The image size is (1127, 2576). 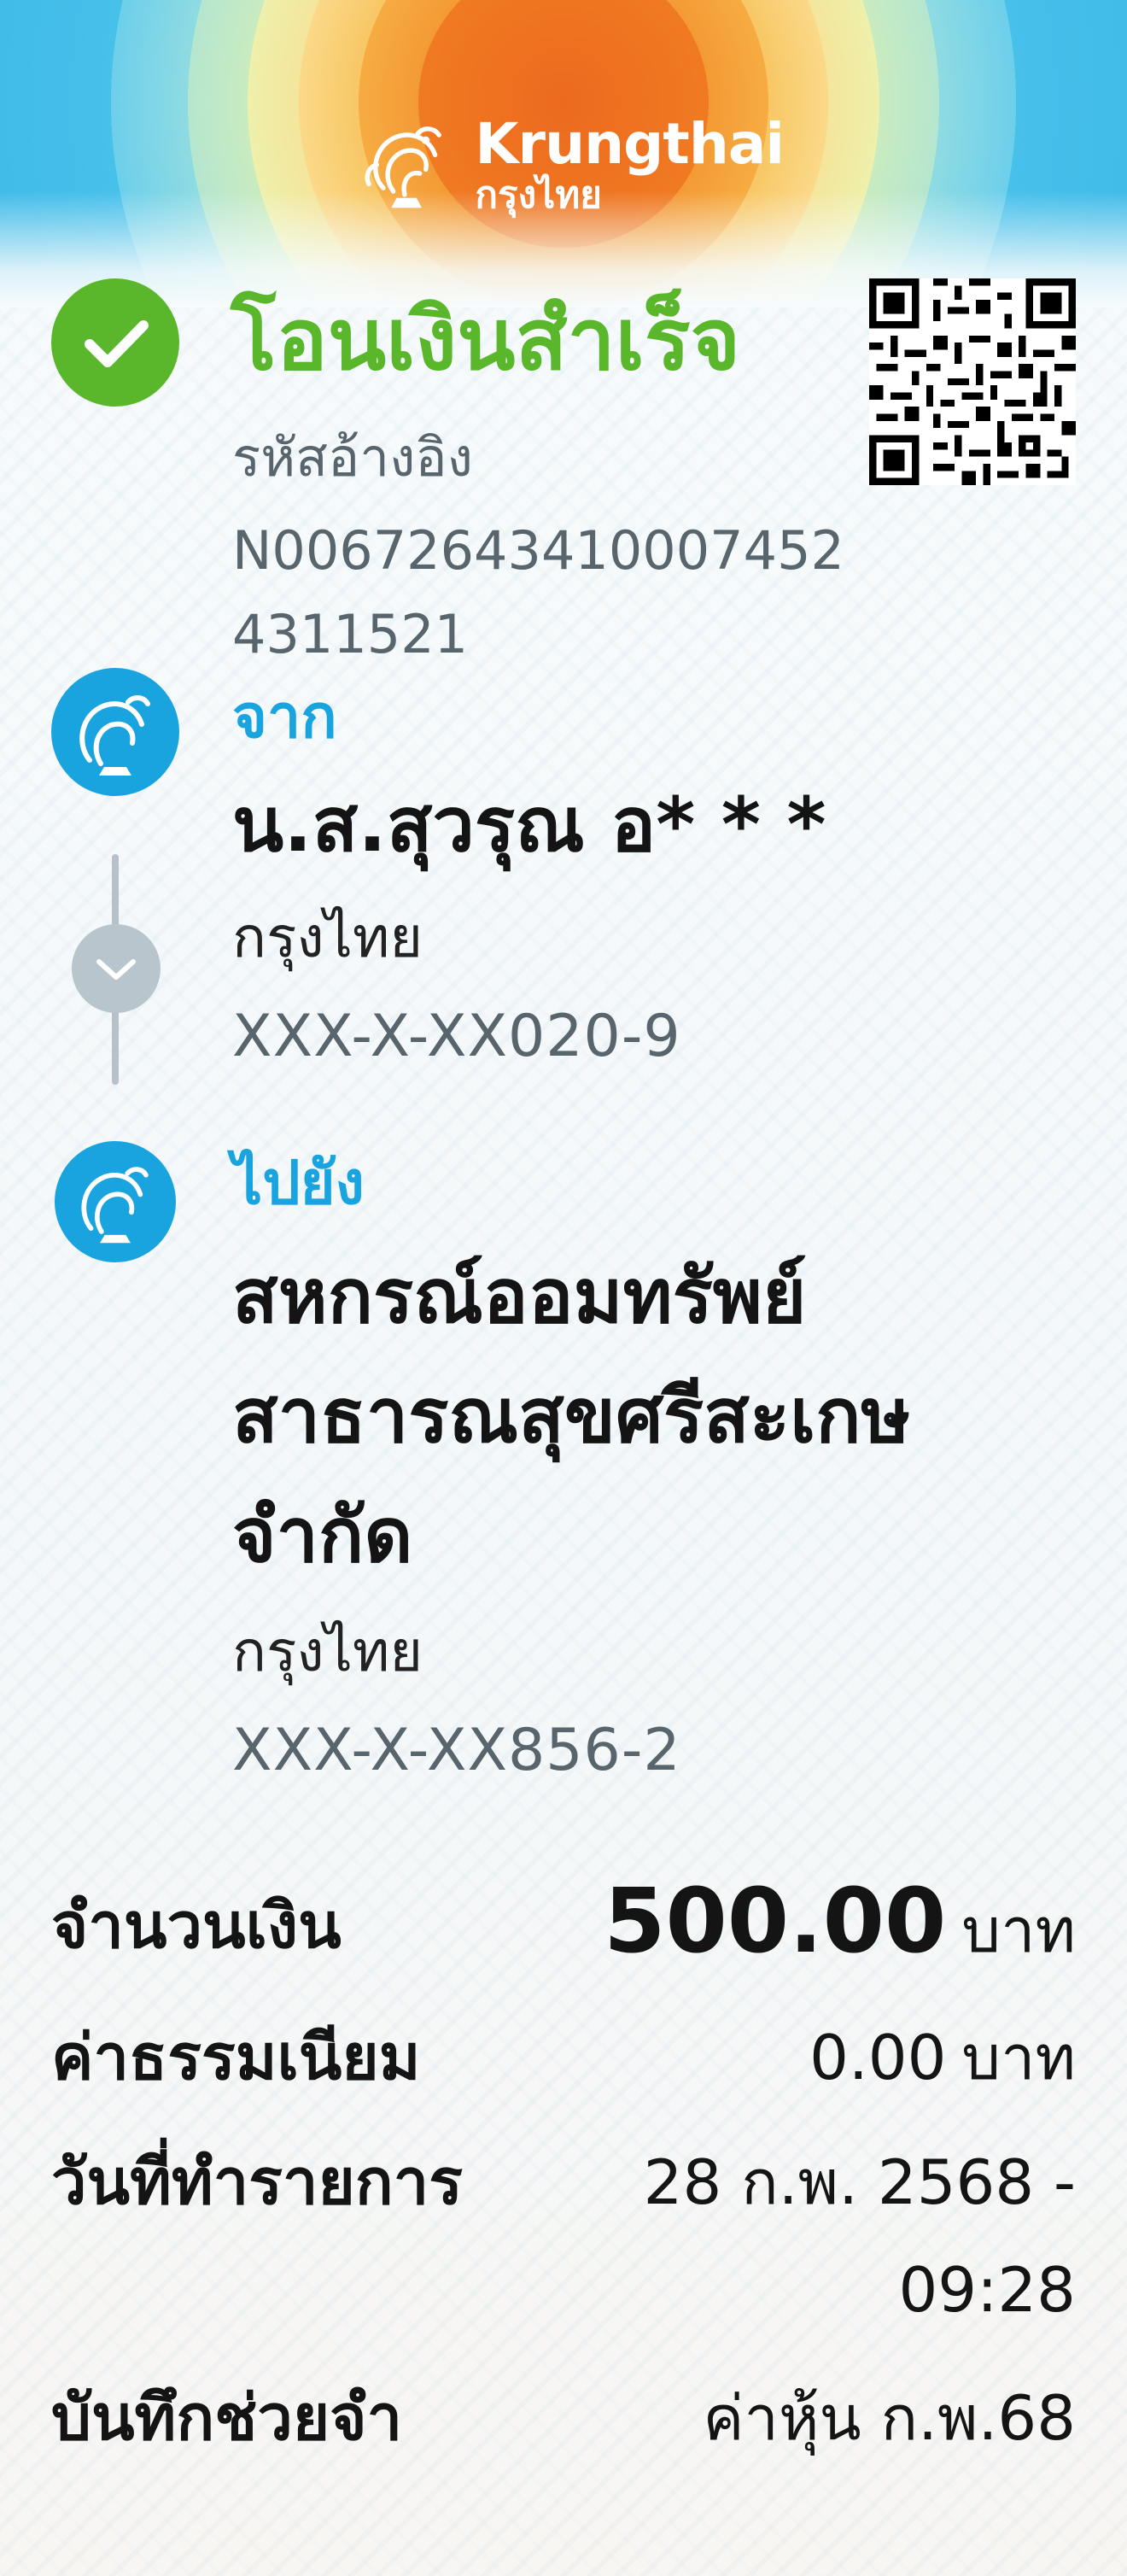 What do you see at coordinates (859, 2182) in the screenshot?
I see `date-value: 28 ก.พ. 2568 -` at bounding box center [859, 2182].